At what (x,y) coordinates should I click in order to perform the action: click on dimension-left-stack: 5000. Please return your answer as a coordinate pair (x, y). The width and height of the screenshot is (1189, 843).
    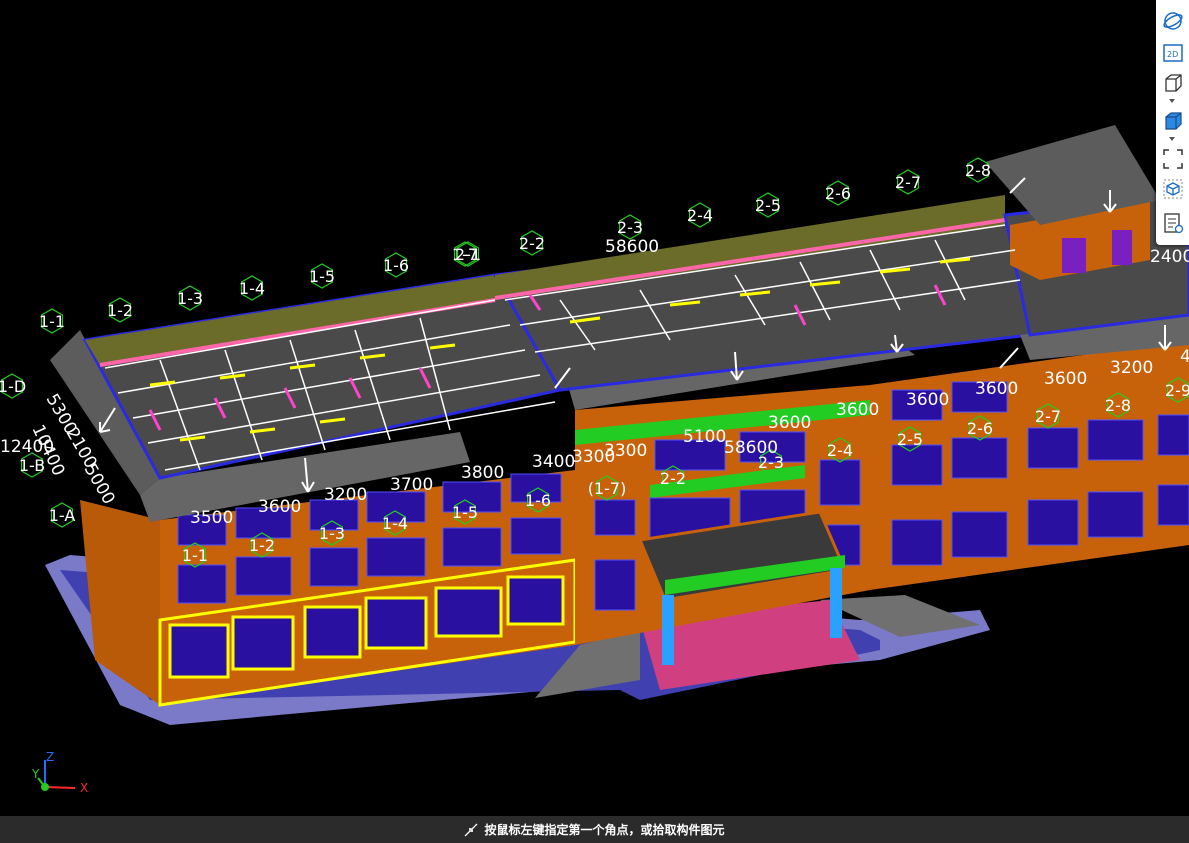
    Looking at the image, I should click on (99, 484).